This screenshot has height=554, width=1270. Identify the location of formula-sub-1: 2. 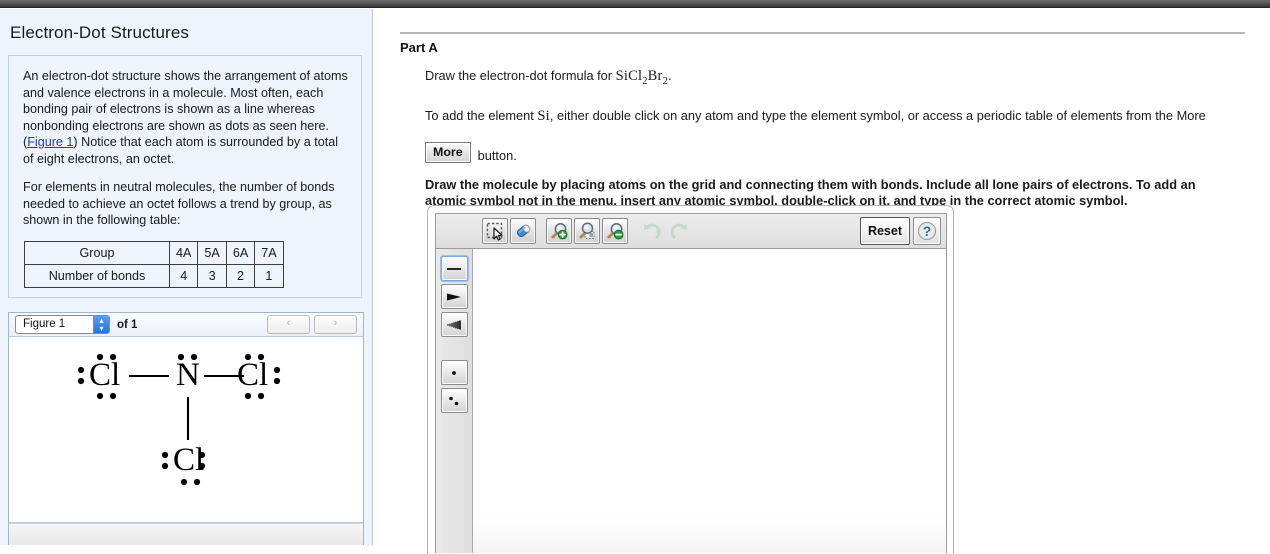
(645, 81).